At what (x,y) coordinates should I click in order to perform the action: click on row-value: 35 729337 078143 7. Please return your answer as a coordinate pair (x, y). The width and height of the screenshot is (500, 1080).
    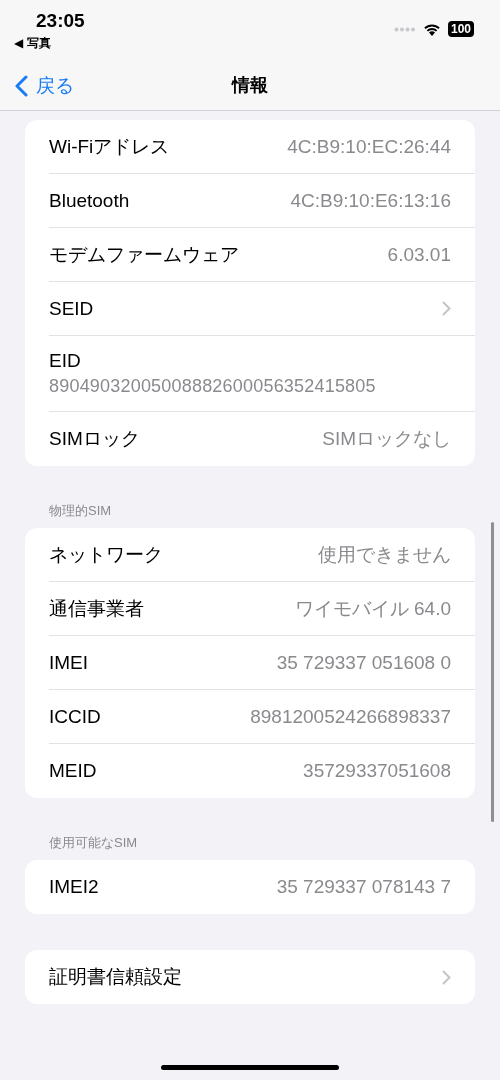
    Looking at the image, I should click on (363, 887).